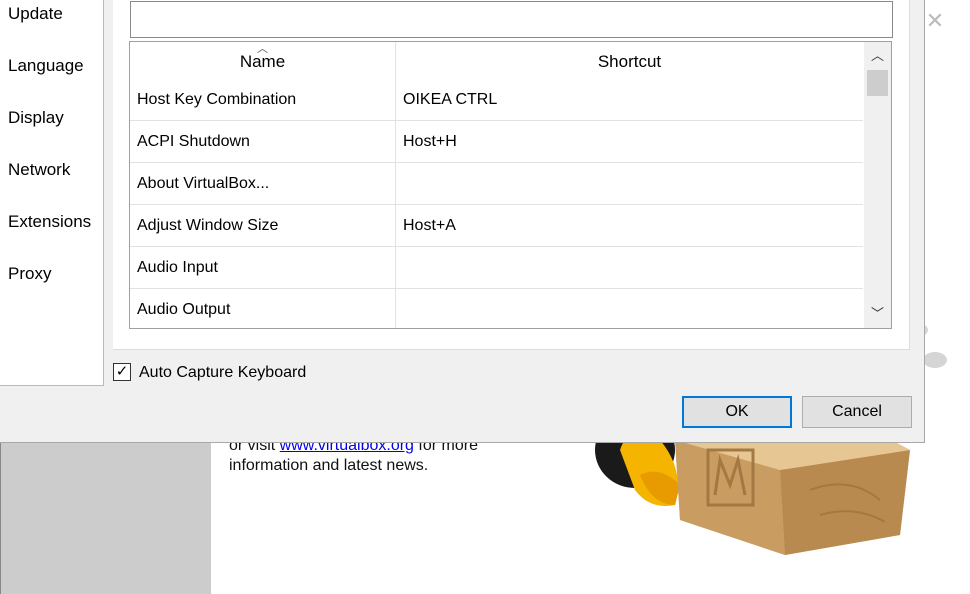 This screenshot has height=594, width=970. I want to click on column-header-name: ︿ Name, so click(263, 60).